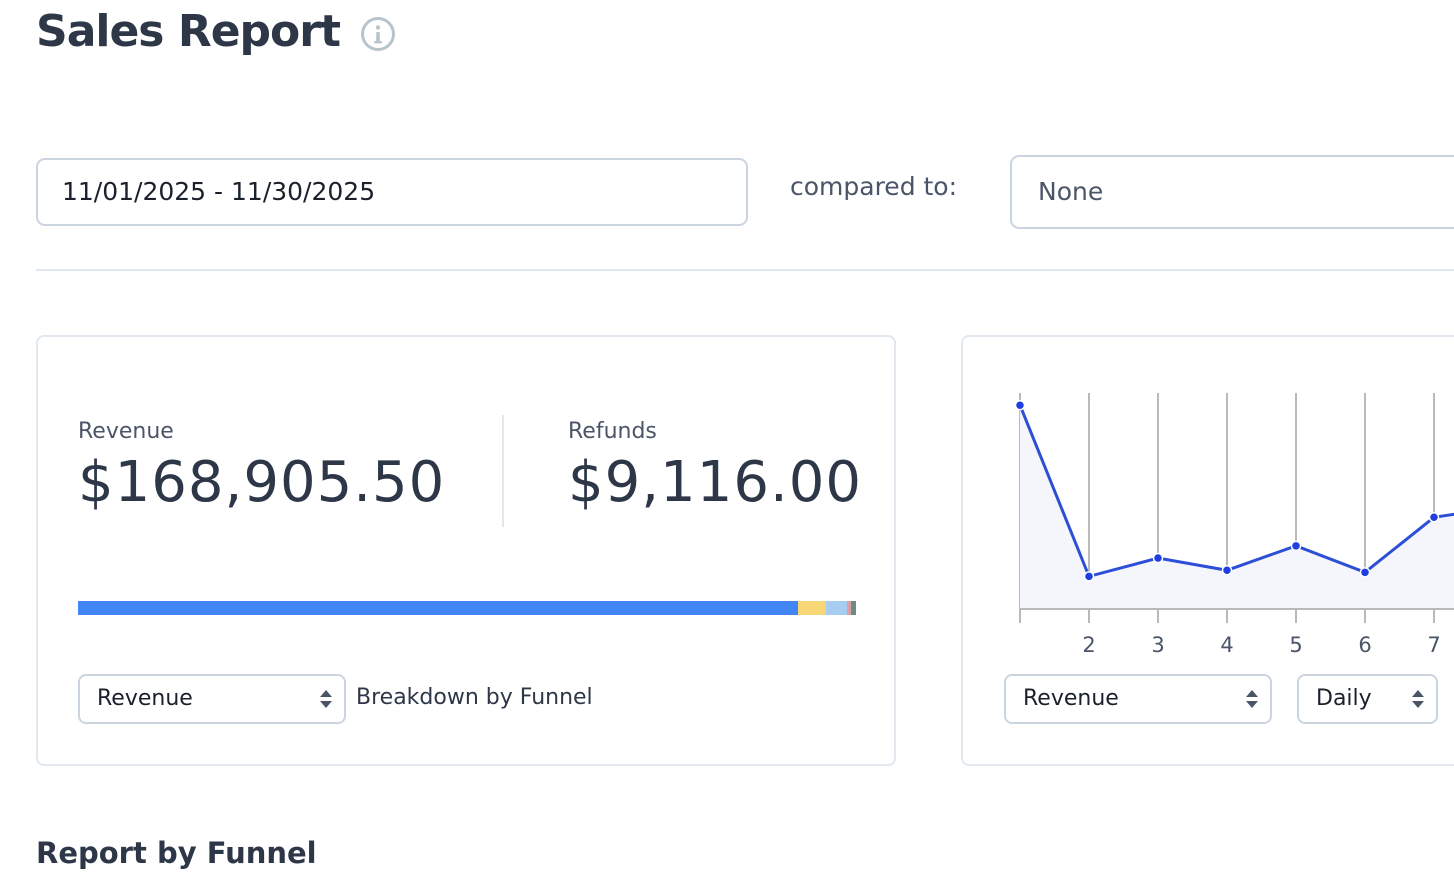 The height and width of the screenshot is (876, 1454). What do you see at coordinates (262, 482) in the screenshot?
I see `revenue-value: $168,905.50` at bounding box center [262, 482].